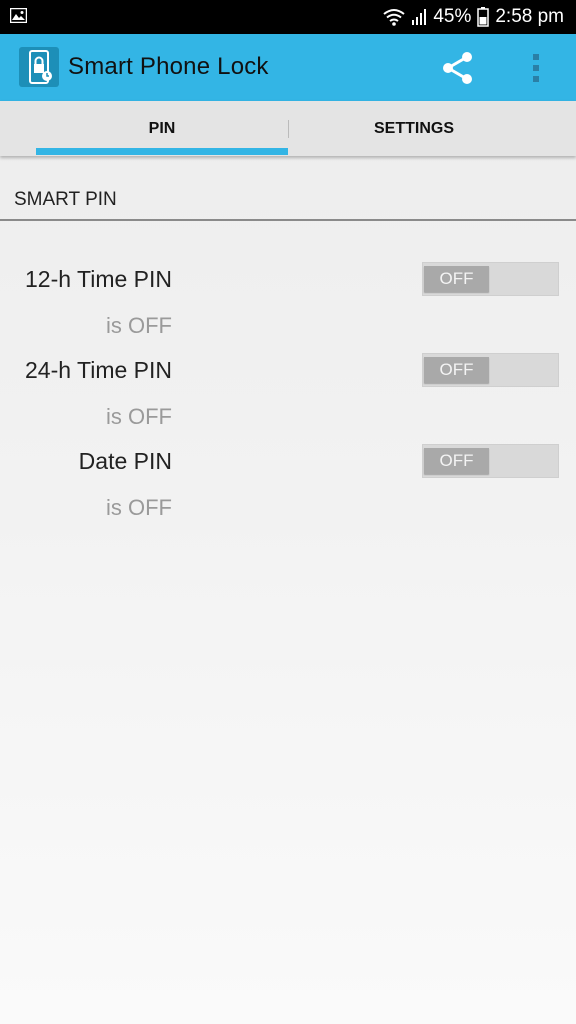 The image size is (576, 1024). Describe the element at coordinates (162, 151) in the screenshot. I see `tab-selected-indicator` at that location.